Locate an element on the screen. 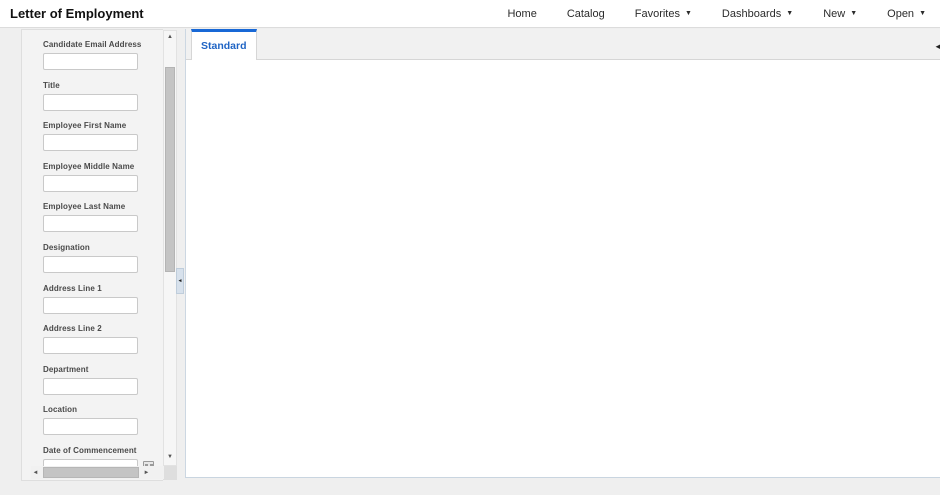 Image resolution: width=940 pixels, height=495 pixels. nav-item-label: Favorites is located at coordinates (657, 13).